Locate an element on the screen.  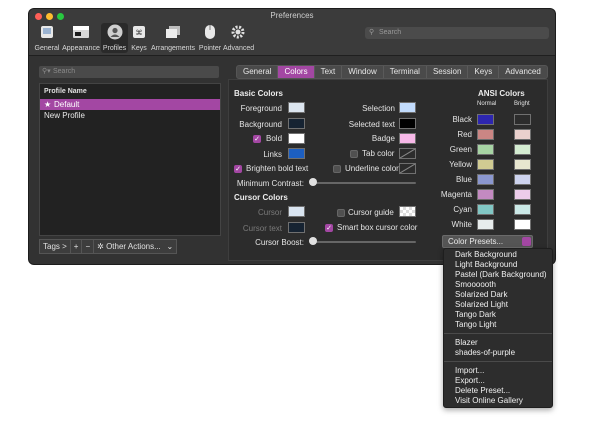
toolbar-advanced: Advanced is located at coordinates (238, 38).